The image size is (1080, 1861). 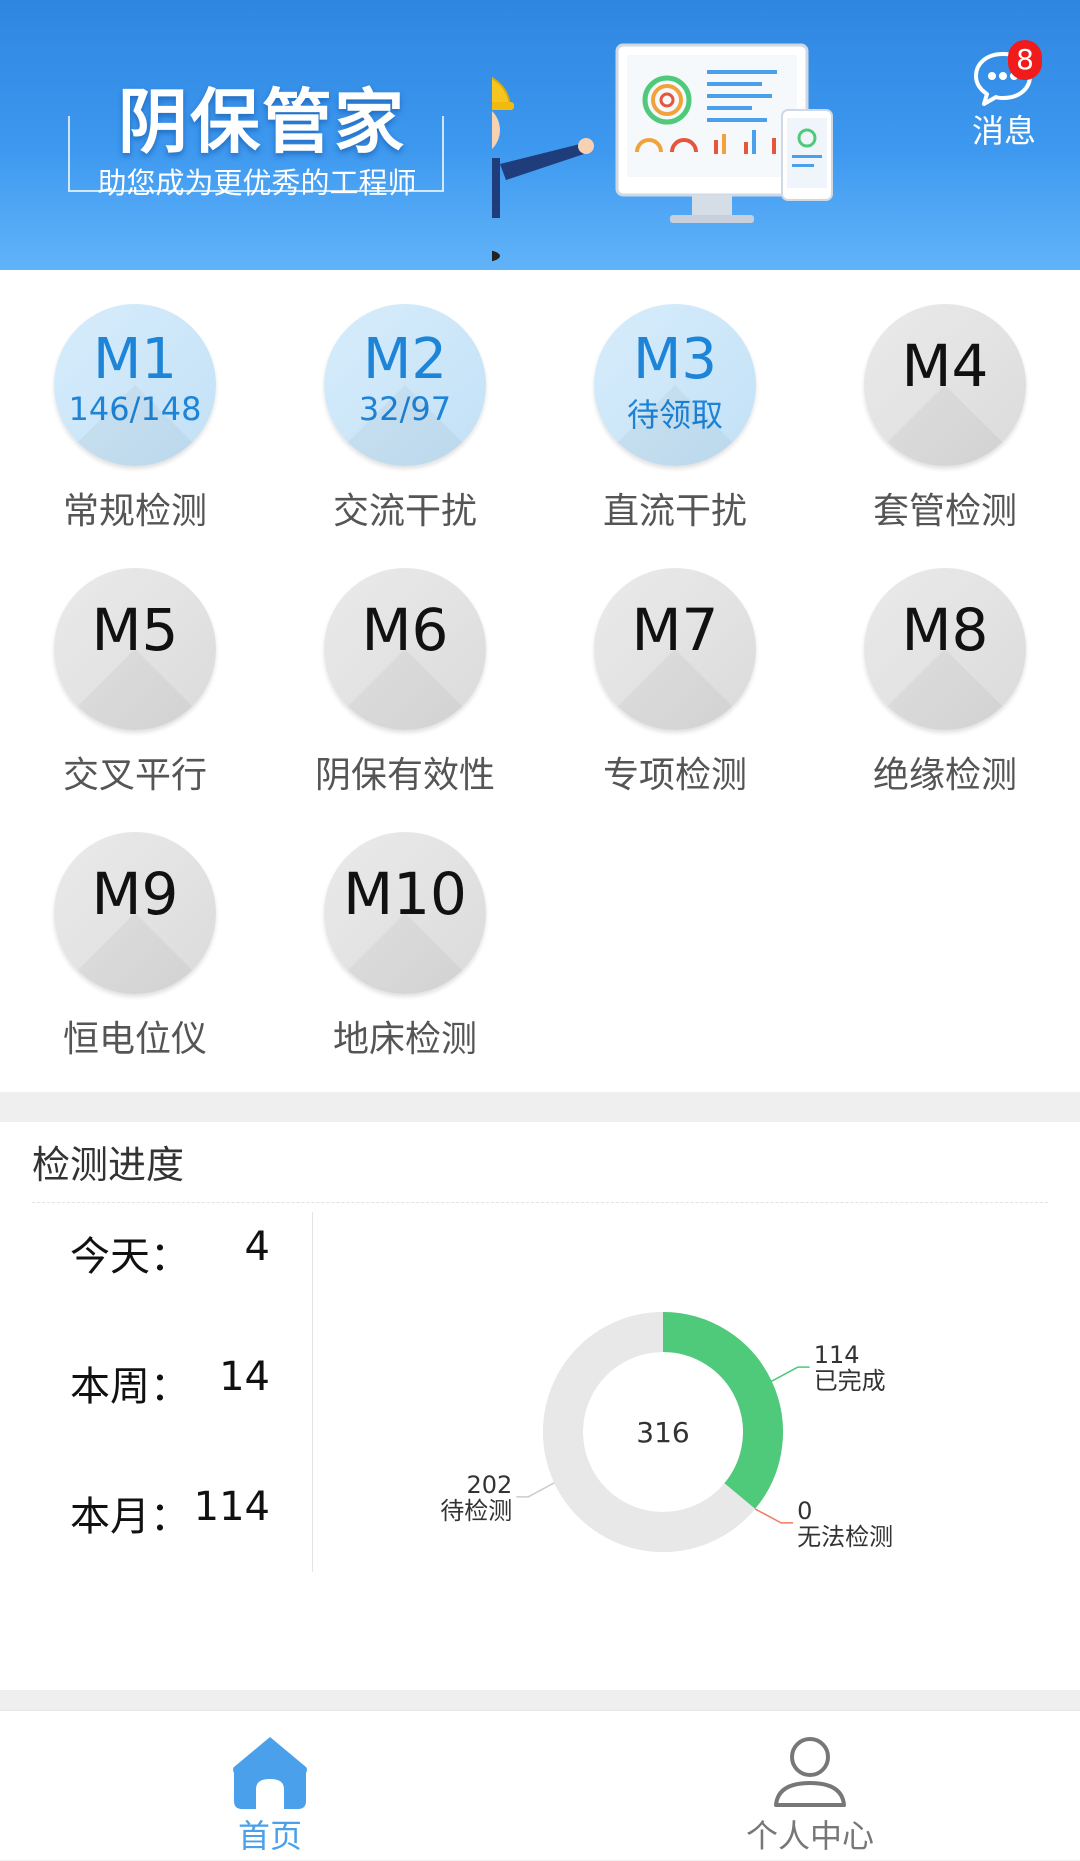 What do you see at coordinates (405, 409) in the screenshot?
I see `module-progress: 32/97` at bounding box center [405, 409].